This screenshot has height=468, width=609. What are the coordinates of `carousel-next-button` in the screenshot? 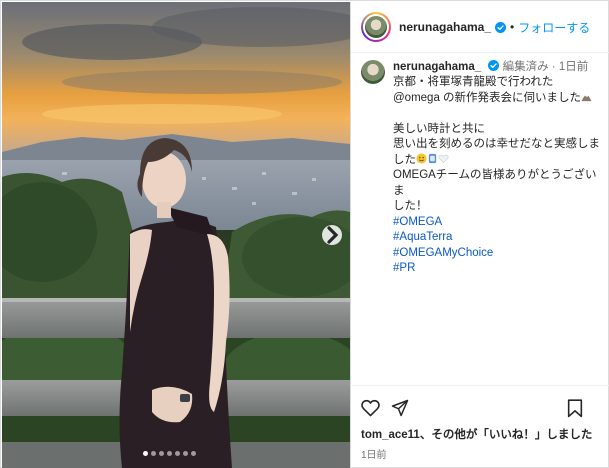 It's located at (332, 235).